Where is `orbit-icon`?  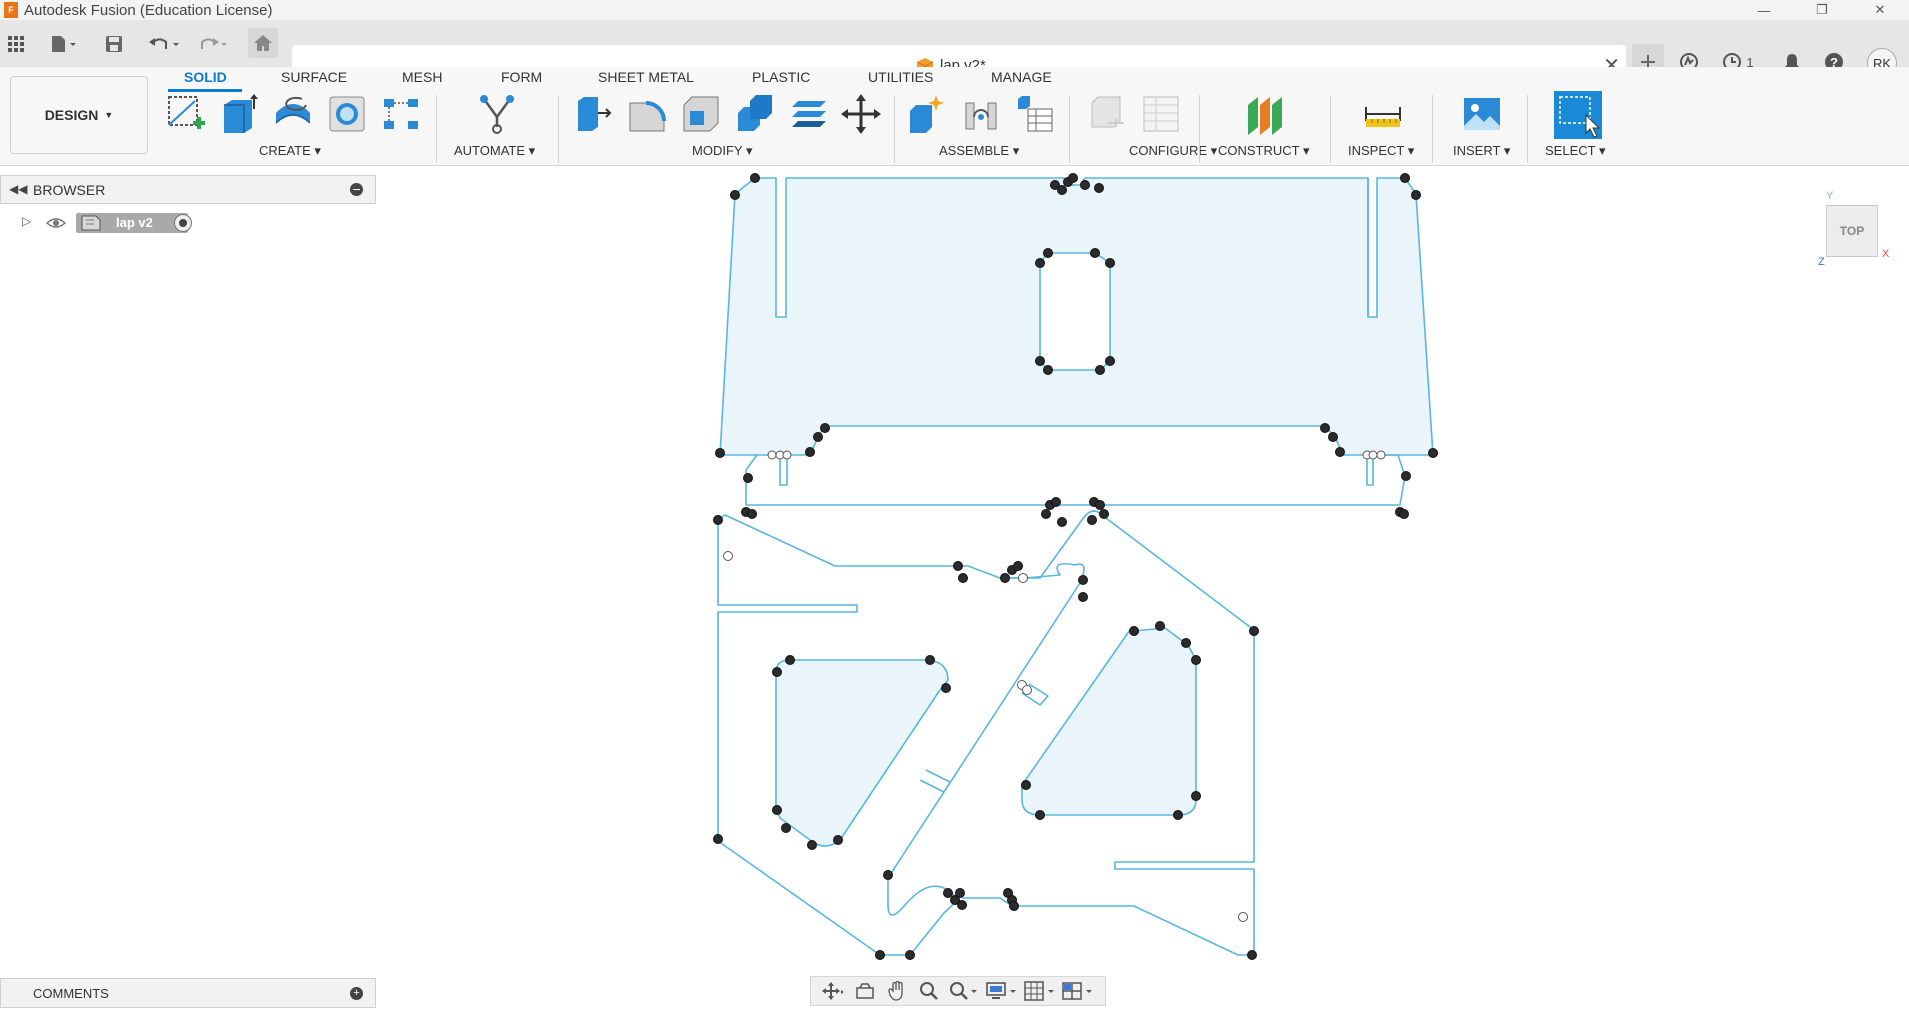
orbit-icon is located at coordinates (833, 991).